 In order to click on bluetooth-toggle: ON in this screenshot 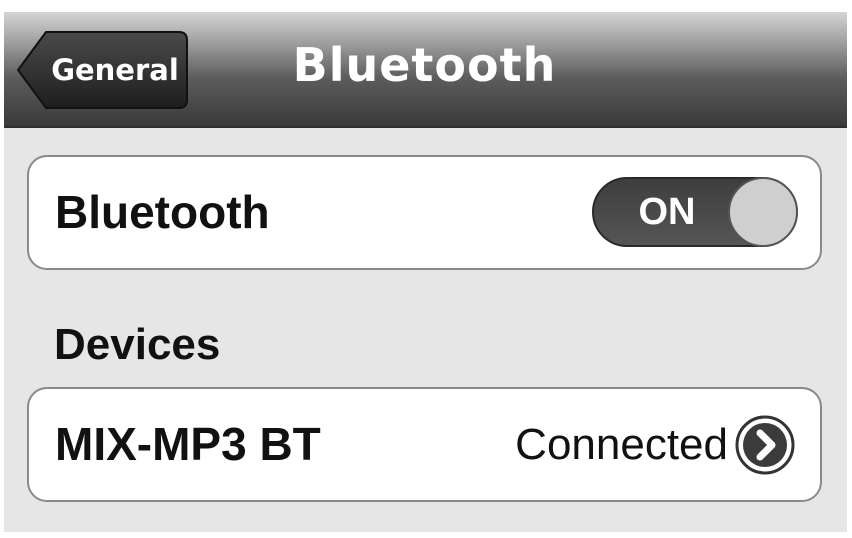, I will do `click(695, 212)`.